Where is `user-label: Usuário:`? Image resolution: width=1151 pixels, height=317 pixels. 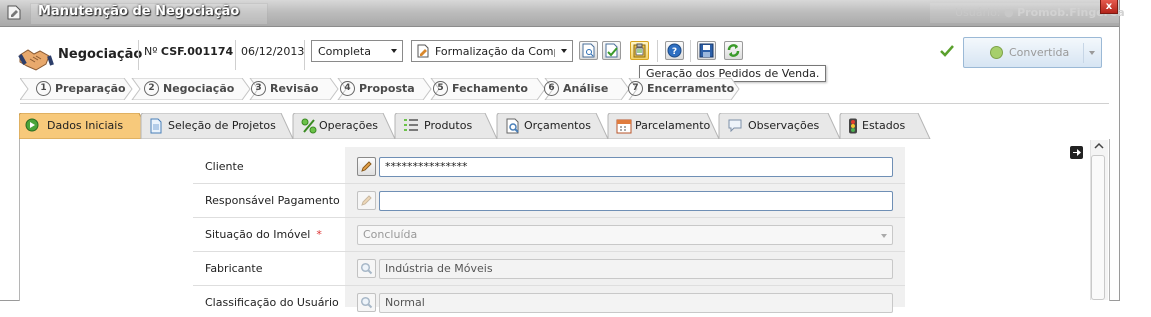
user-label: Usuário: is located at coordinates (978, 12).